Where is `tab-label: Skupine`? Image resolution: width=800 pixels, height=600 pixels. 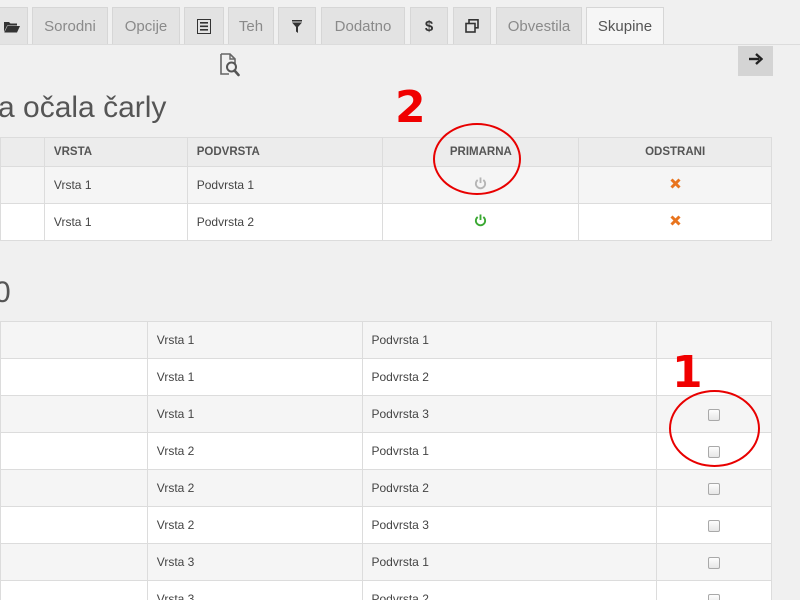
tab-label: Skupine is located at coordinates (625, 26).